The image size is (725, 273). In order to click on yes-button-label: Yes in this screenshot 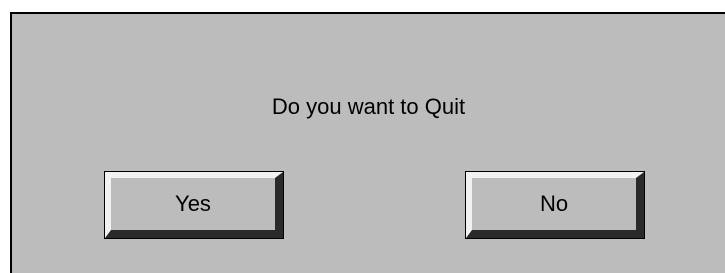, I will do `click(193, 204)`.